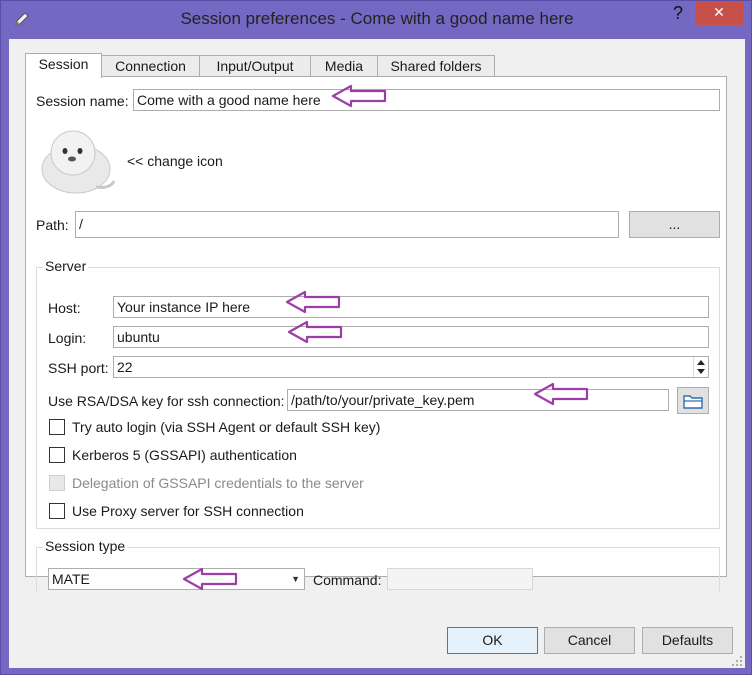 This screenshot has height=675, width=752. What do you see at coordinates (678, 13) in the screenshot?
I see `help-button: ?` at bounding box center [678, 13].